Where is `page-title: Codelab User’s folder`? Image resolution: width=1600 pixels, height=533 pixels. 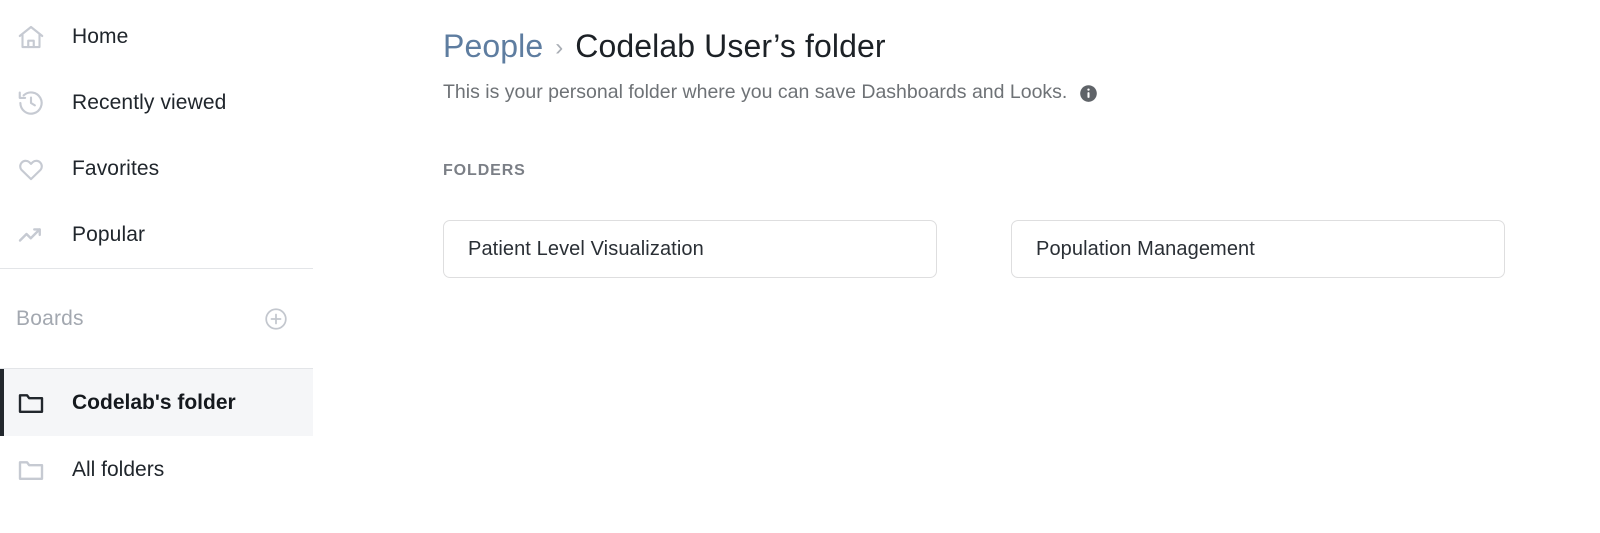
page-title: Codelab User’s folder is located at coordinates (730, 46).